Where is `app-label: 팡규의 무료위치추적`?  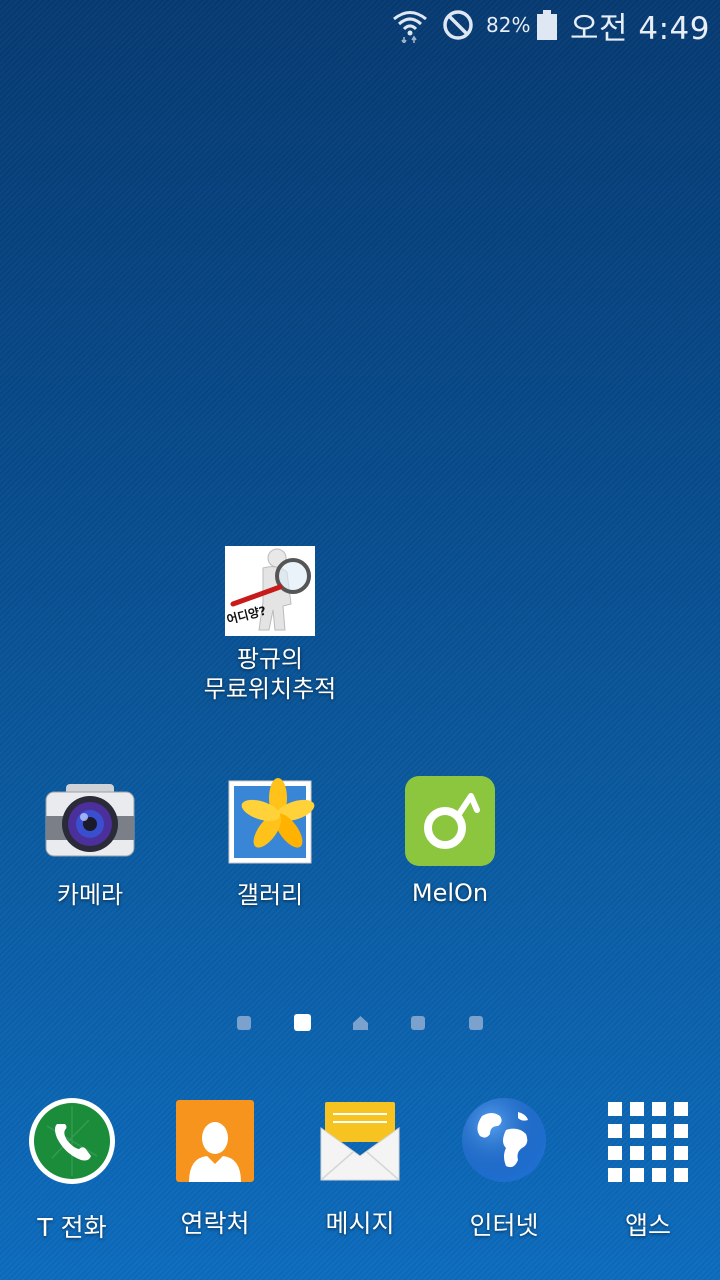
app-label: 팡규의 무료위치추적 is located at coordinates (270, 674).